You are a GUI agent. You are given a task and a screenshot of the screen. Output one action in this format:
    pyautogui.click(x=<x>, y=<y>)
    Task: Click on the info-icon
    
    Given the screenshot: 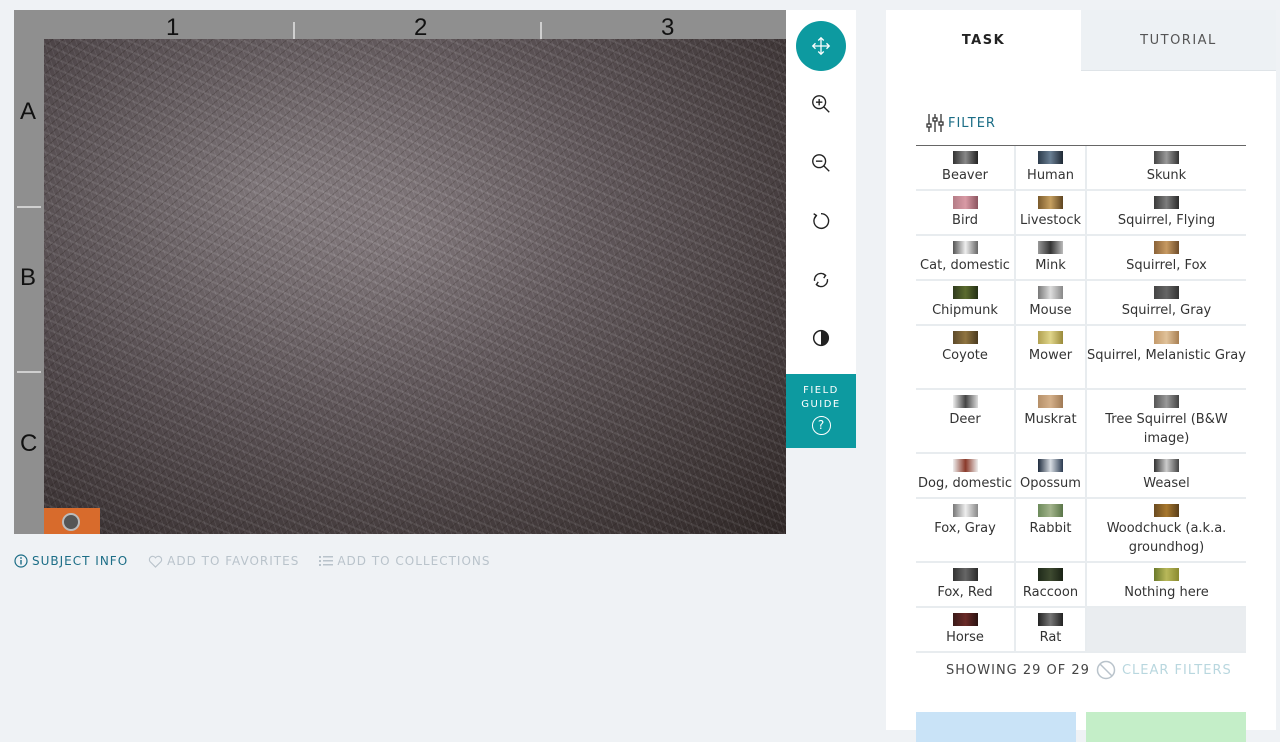 What is the action you would take?
    pyautogui.click(x=21, y=561)
    